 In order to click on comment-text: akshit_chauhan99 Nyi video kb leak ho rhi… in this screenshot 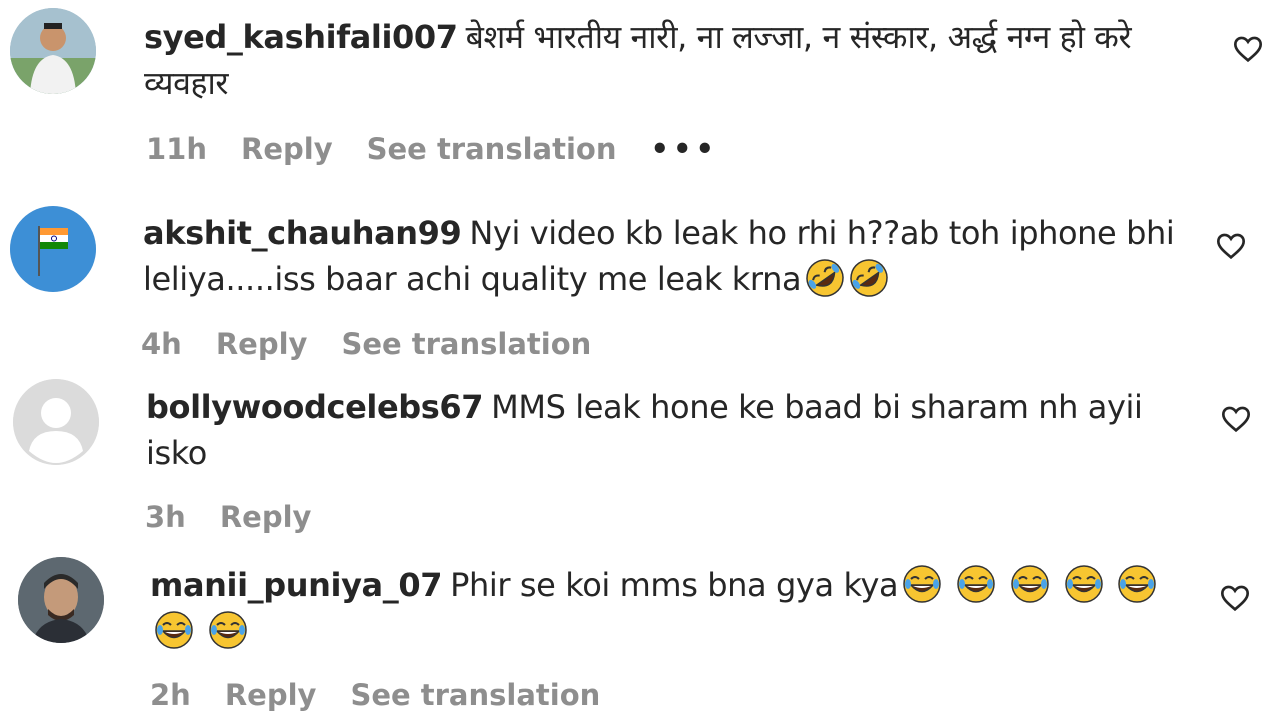, I will do `click(668, 256)`.